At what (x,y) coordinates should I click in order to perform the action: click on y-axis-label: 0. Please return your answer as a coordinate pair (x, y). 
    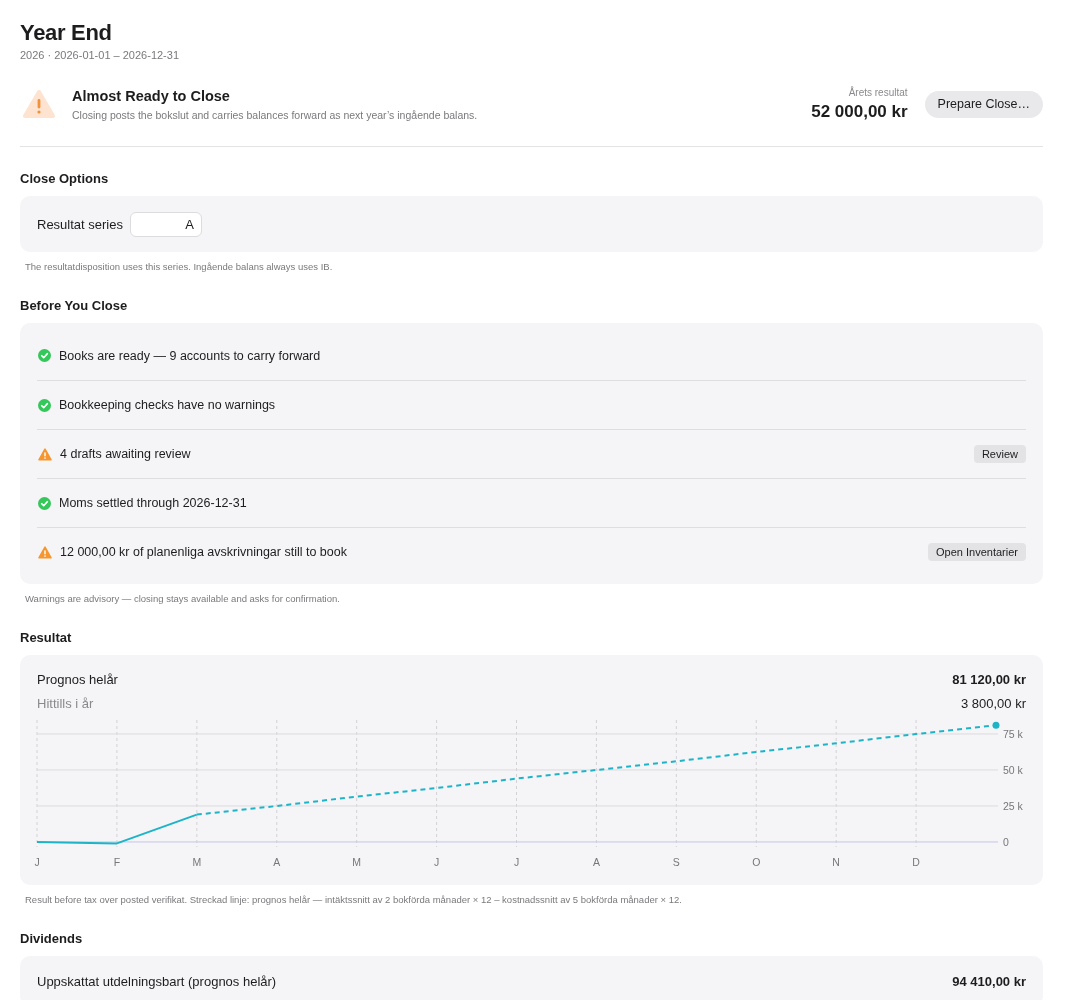
    Looking at the image, I should click on (1006, 841).